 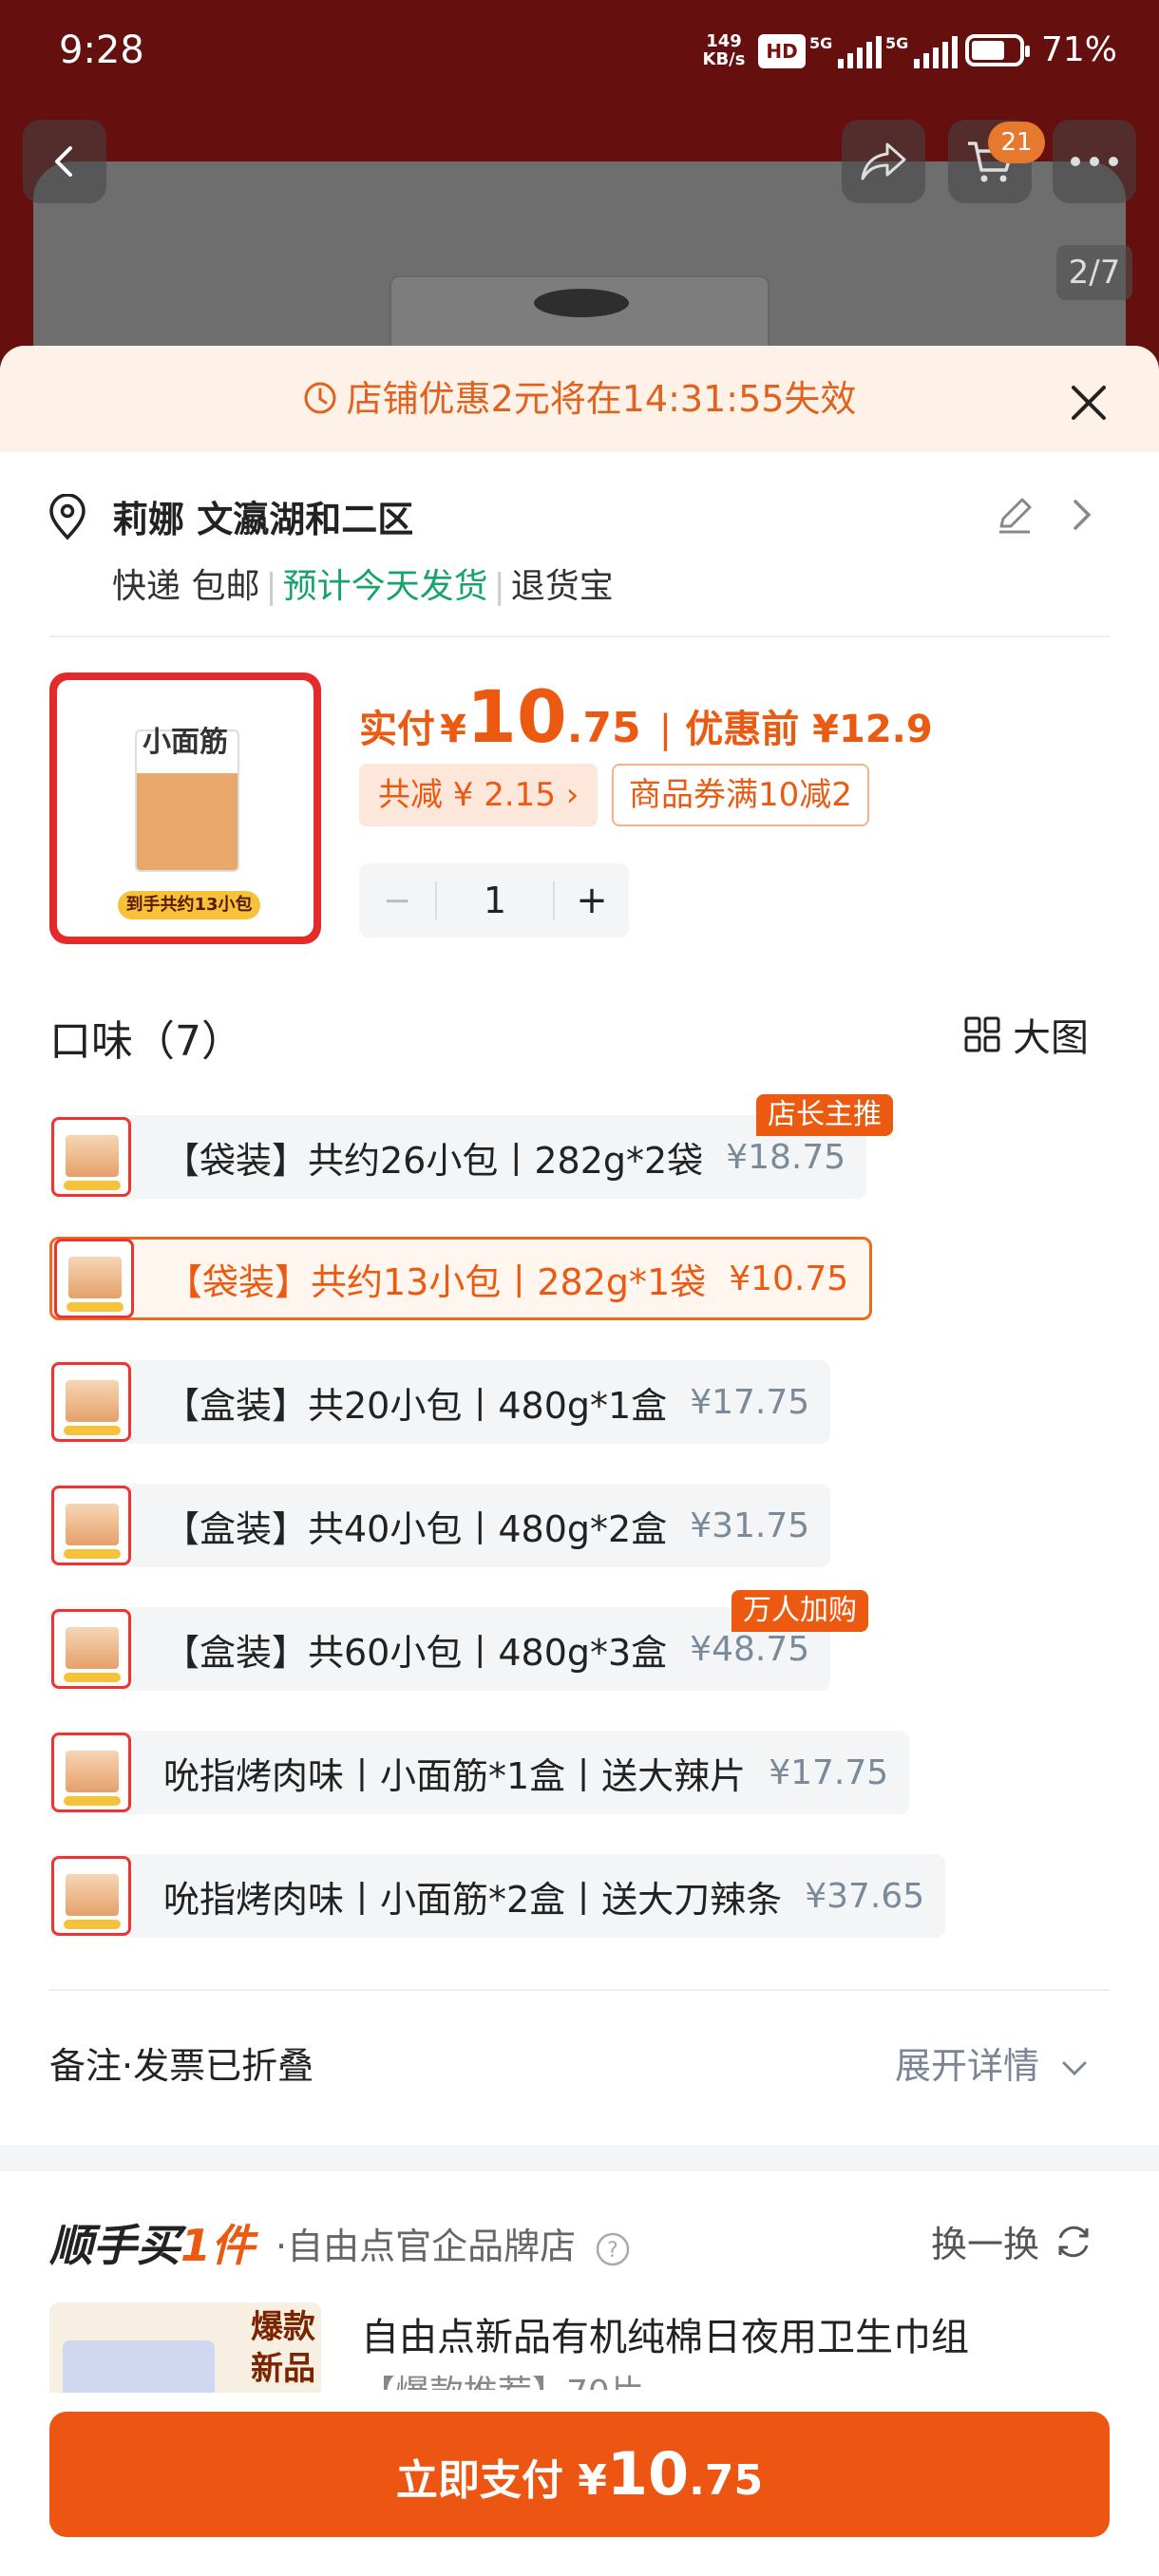 I want to click on section-separator, so click(x=579, y=2158).